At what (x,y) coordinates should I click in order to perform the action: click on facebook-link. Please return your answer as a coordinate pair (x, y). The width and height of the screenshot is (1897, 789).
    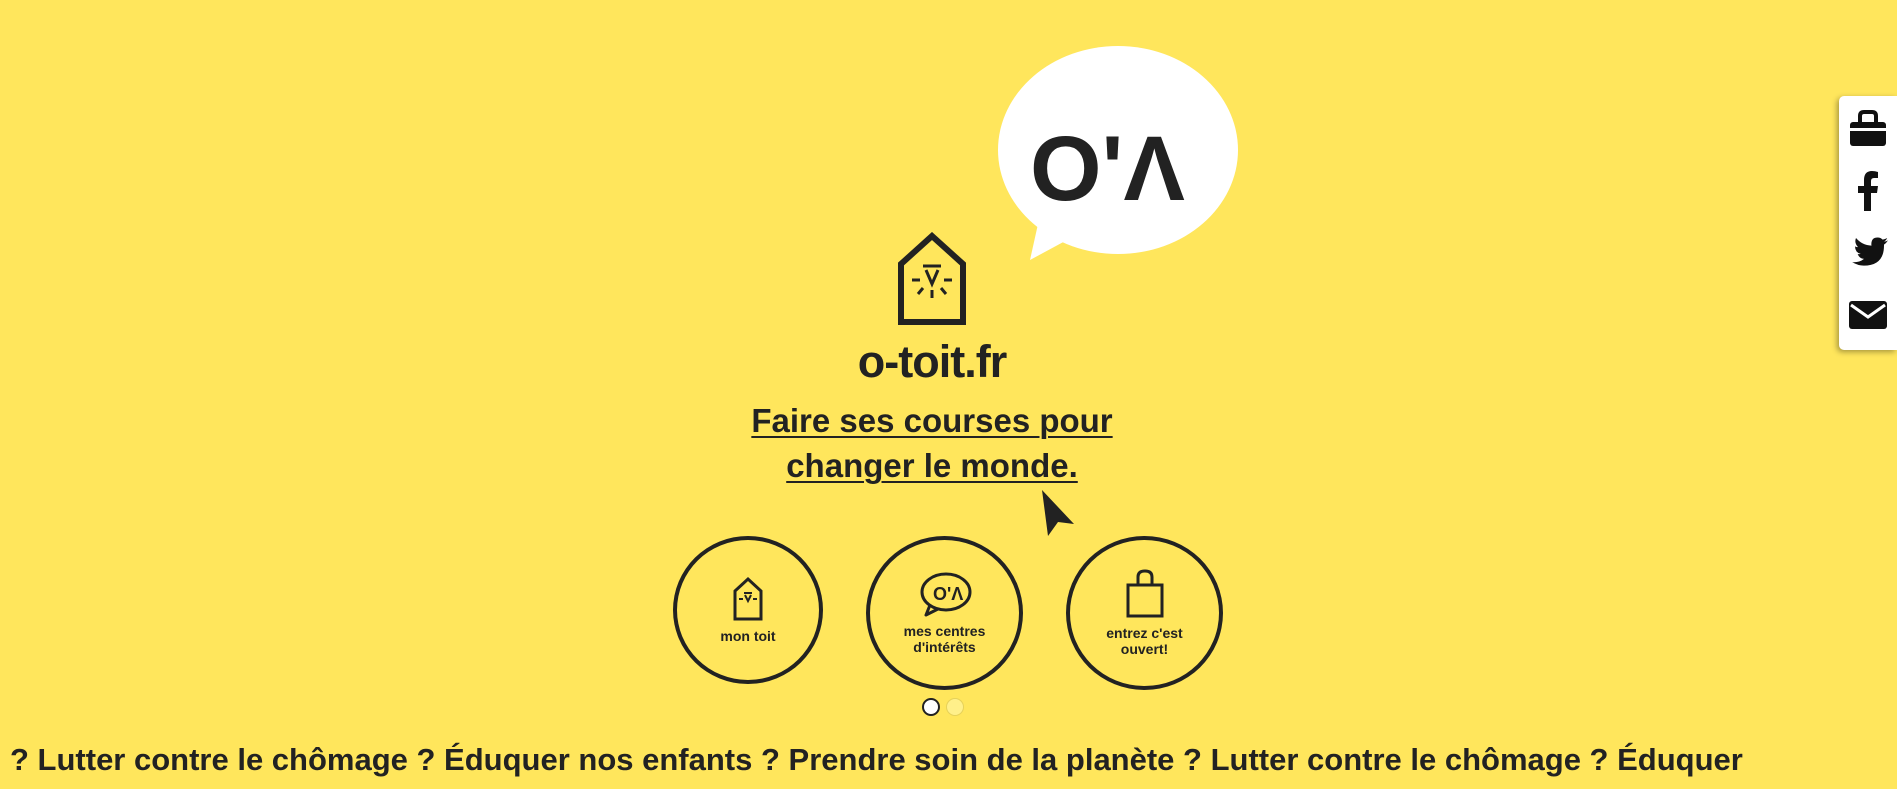
    Looking at the image, I should click on (1868, 191).